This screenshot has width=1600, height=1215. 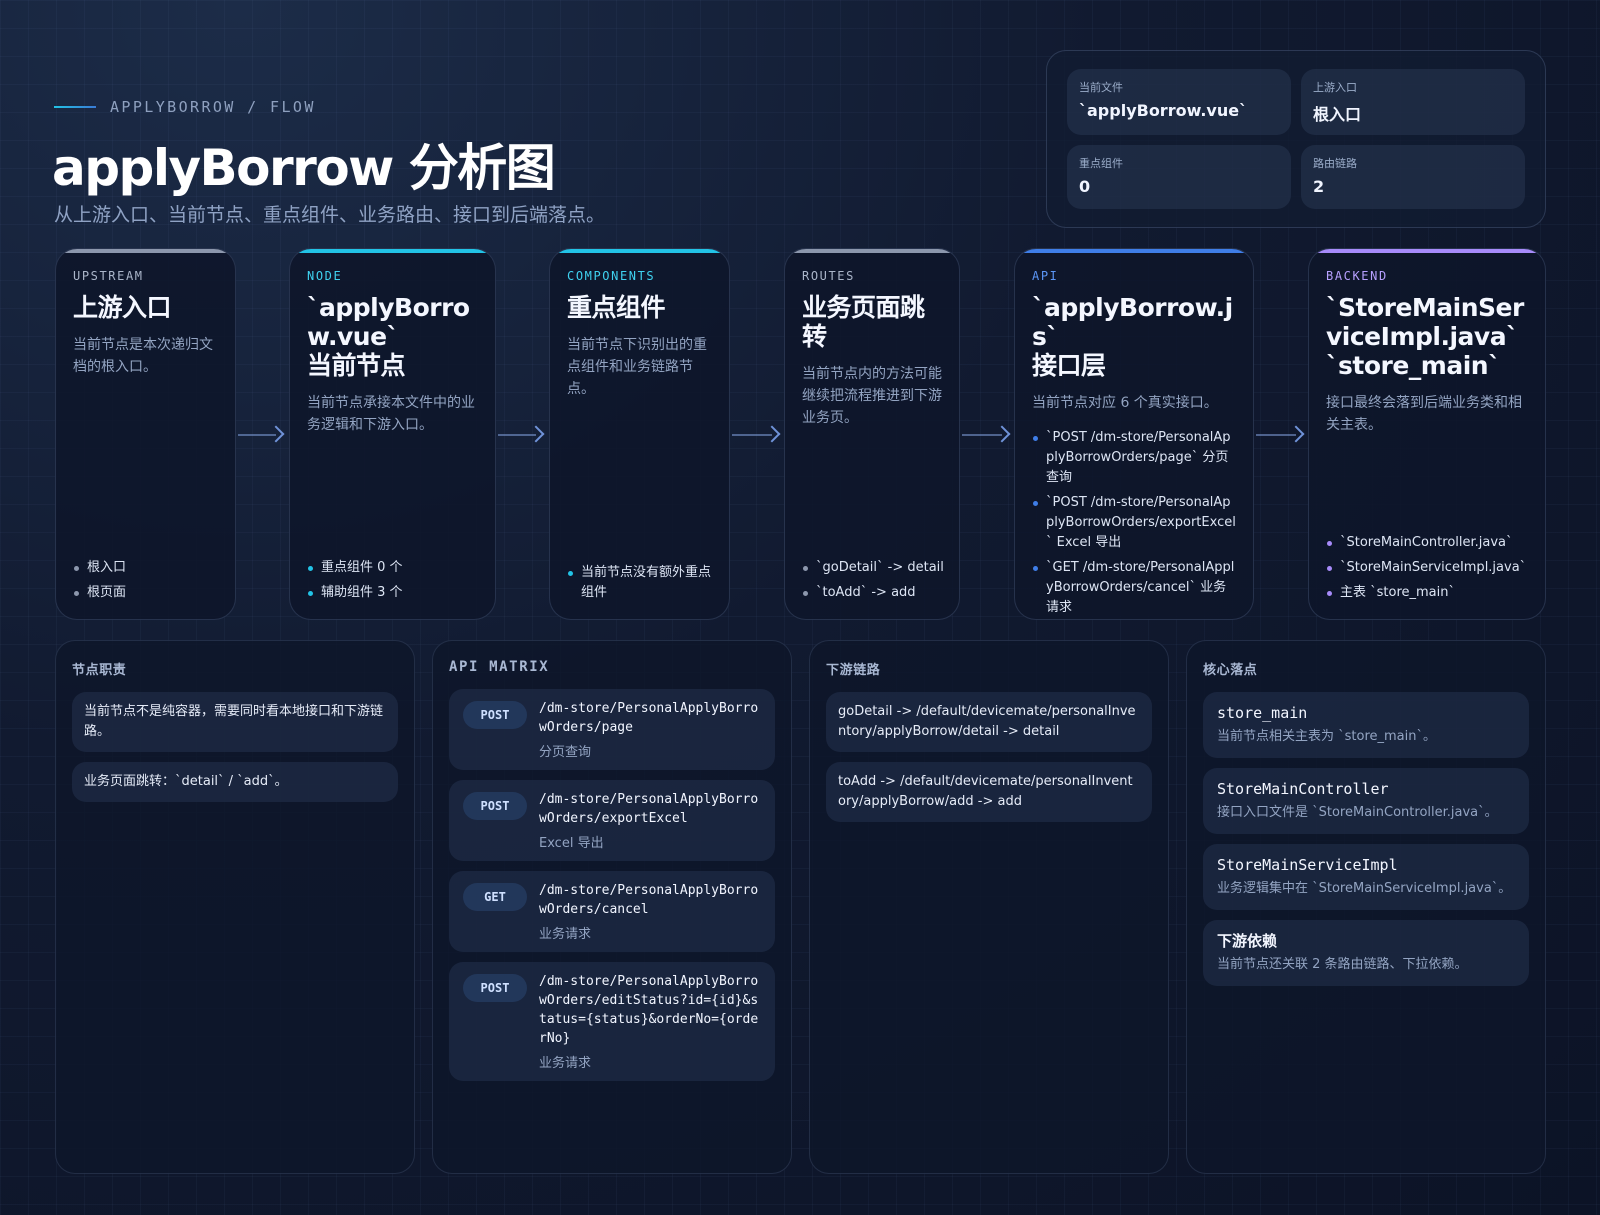 I want to click on card-title: 重点组件, so click(x=616, y=307).